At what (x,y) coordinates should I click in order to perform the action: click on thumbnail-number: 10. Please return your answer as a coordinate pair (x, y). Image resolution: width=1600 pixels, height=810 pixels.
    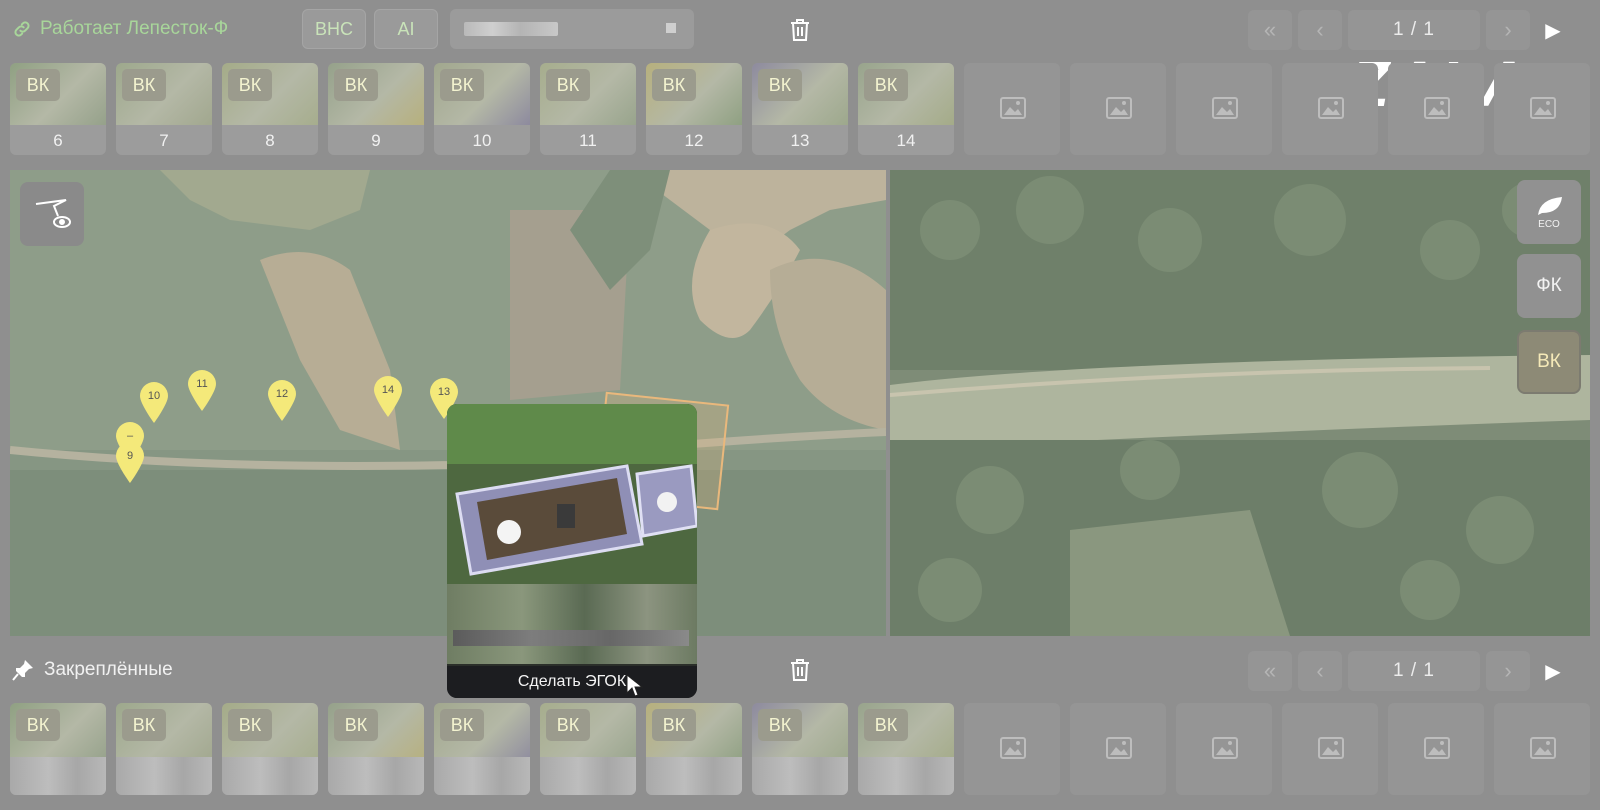
    Looking at the image, I should click on (482, 140).